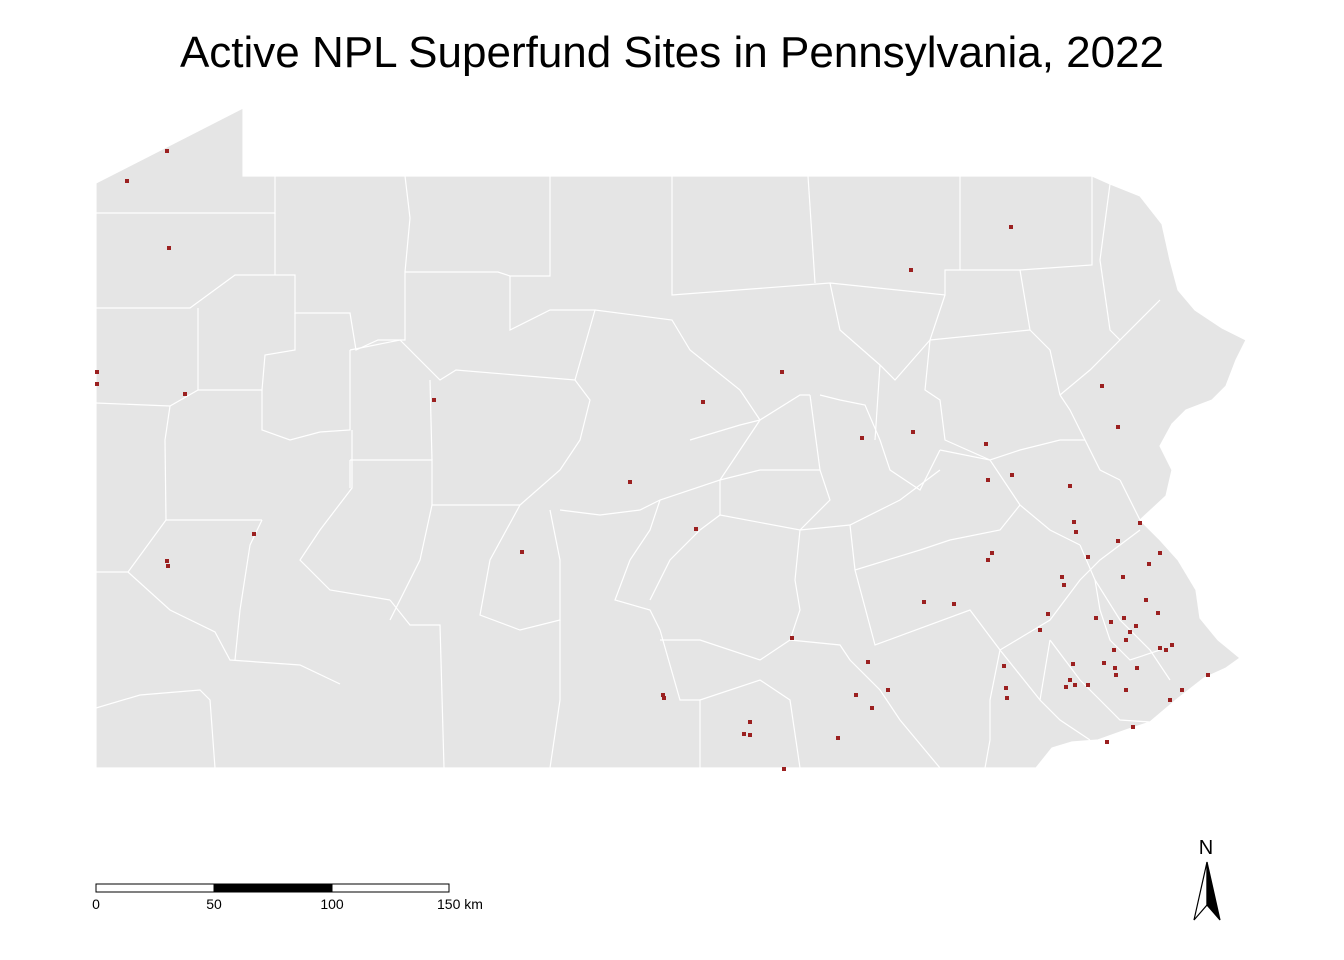 Image resolution: width=1344 pixels, height=960 pixels. What do you see at coordinates (1200, 891) in the screenshot?
I see `north-arrow-icon` at bounding box center [1200, 891].